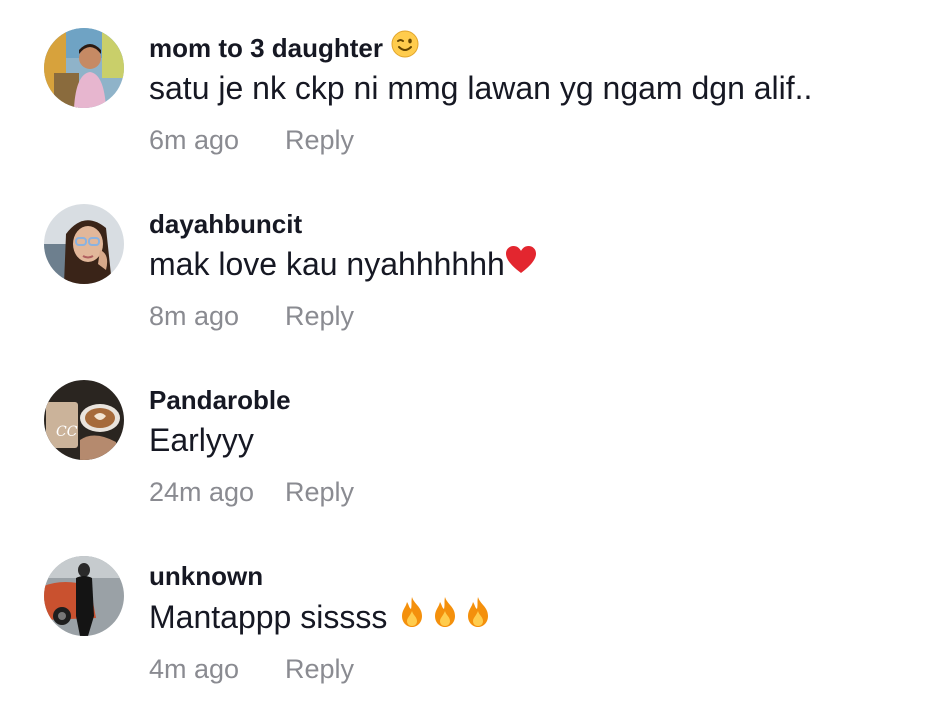 The image size is (936, 704). Describe the element at coordinates (327, 264) in the screenshot. I see `comment-text-label: mak love kau nyahhhhhh` at that location.